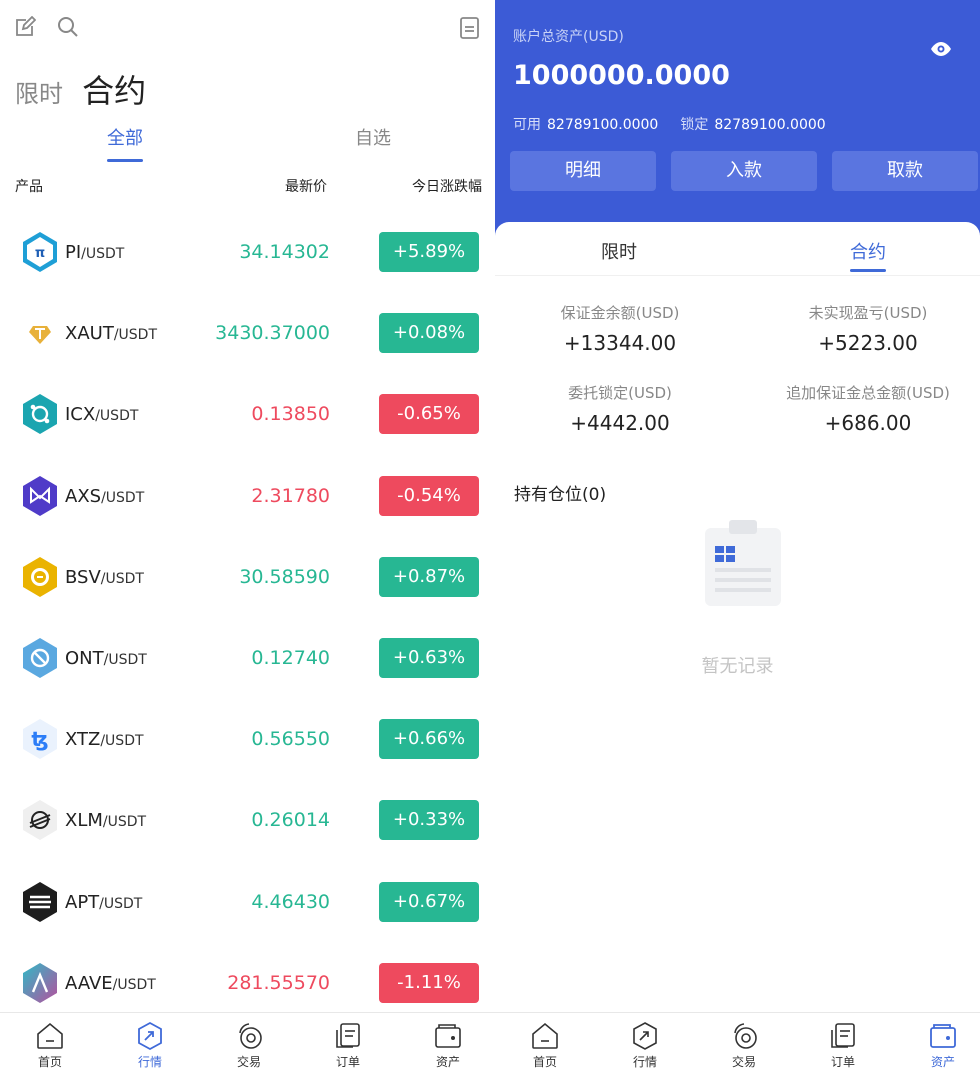 This screenshot has width=980, height=1076. Describe the element at coordinates (645, 1036) in the screenshot. I see `market-icon` at that location.